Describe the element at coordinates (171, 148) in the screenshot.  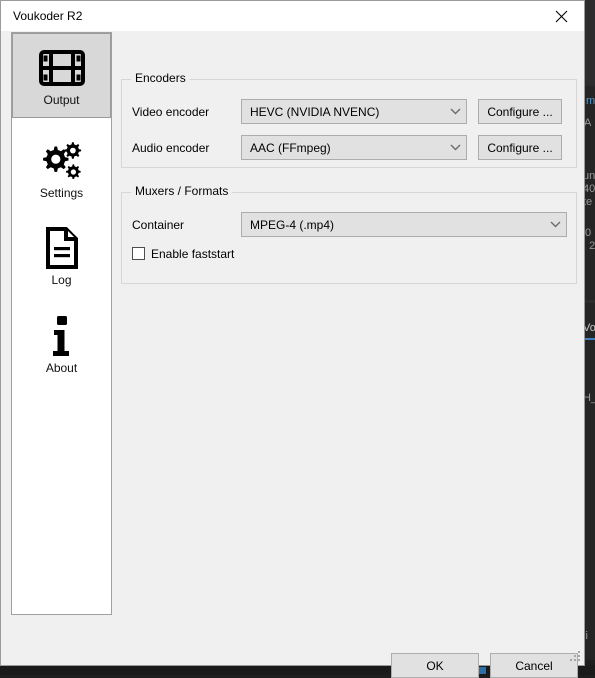
I see `audio-encoder-label: Audio encoder` at that location.